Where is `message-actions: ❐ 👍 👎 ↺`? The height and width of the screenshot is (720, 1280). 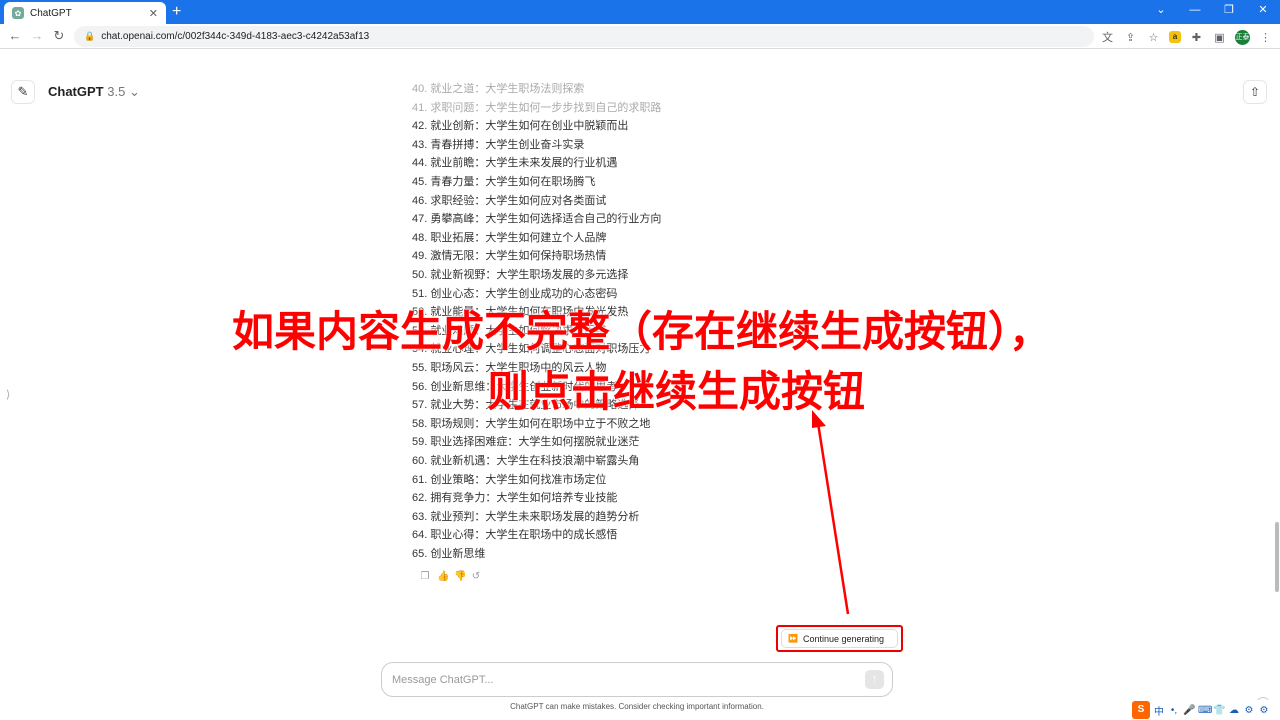
message-actions: ❐ 👍 👎 ↺ is located at coordinates (450, 576).